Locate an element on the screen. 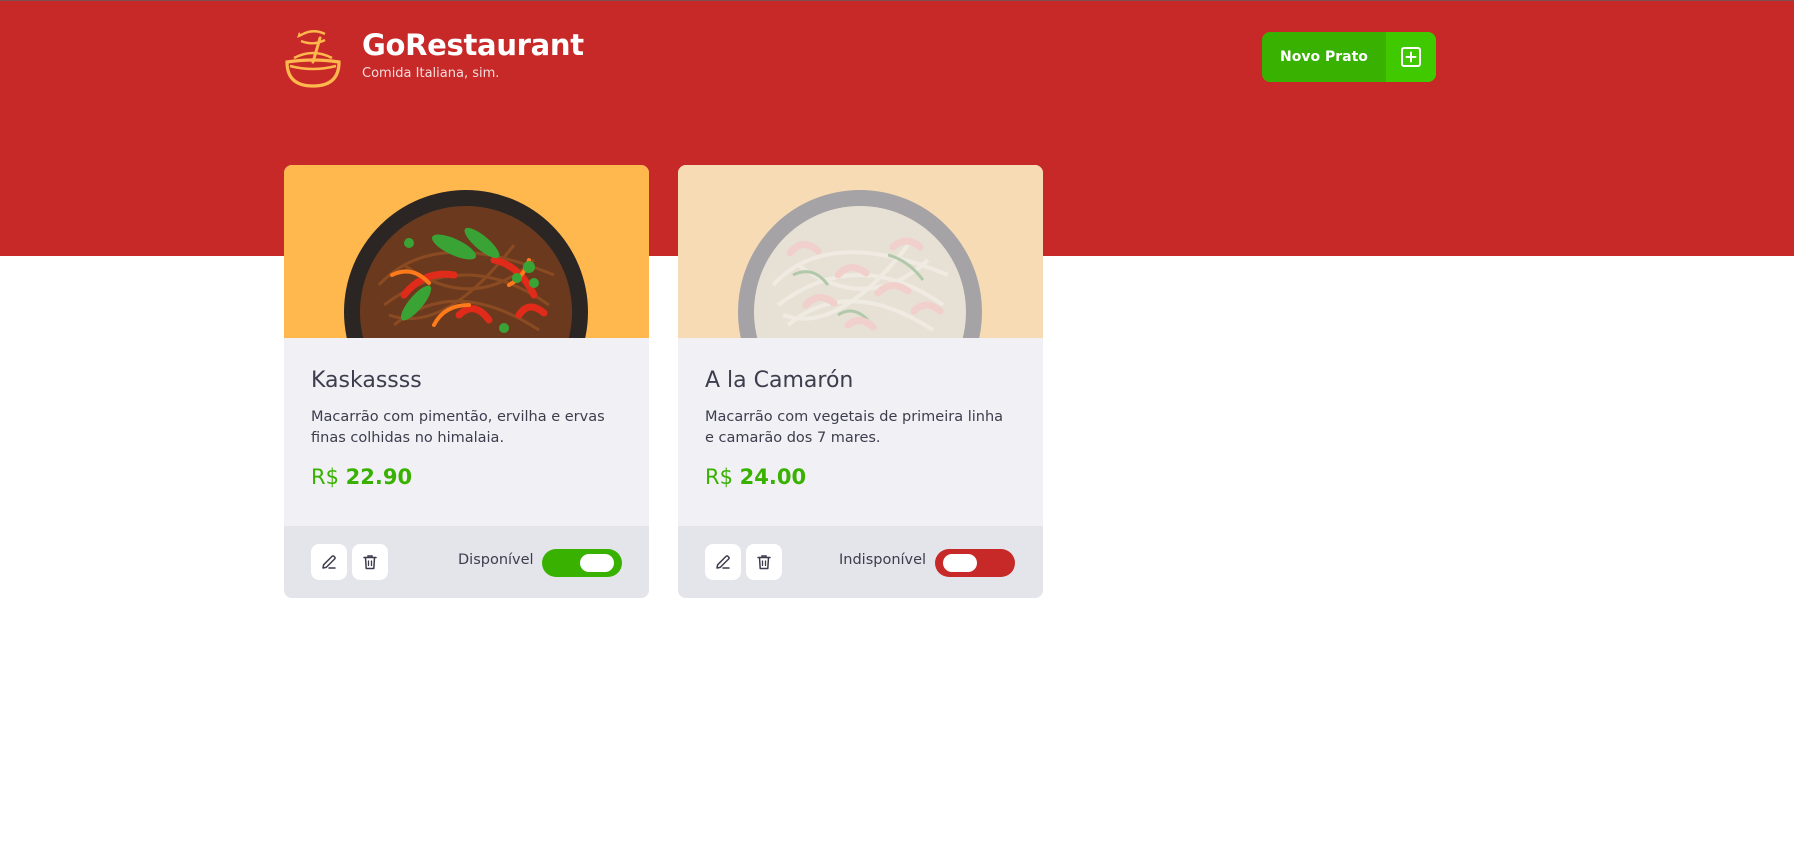 This screenshot has height=860, width=1794. new-dish-button: Novo Prato is located at coordinates (1349, 57).